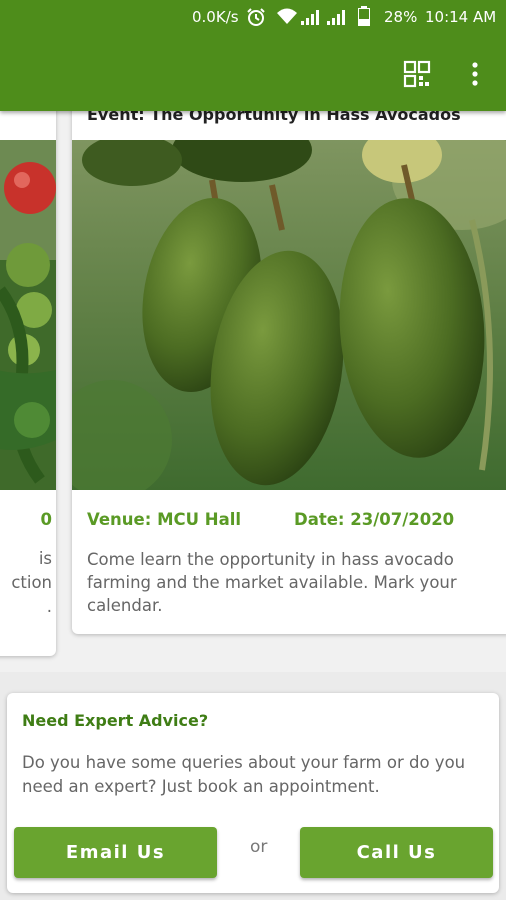  Describe the element at coordinates (28, 315) in the screenshot. I see `tomatoes-image` at that location.